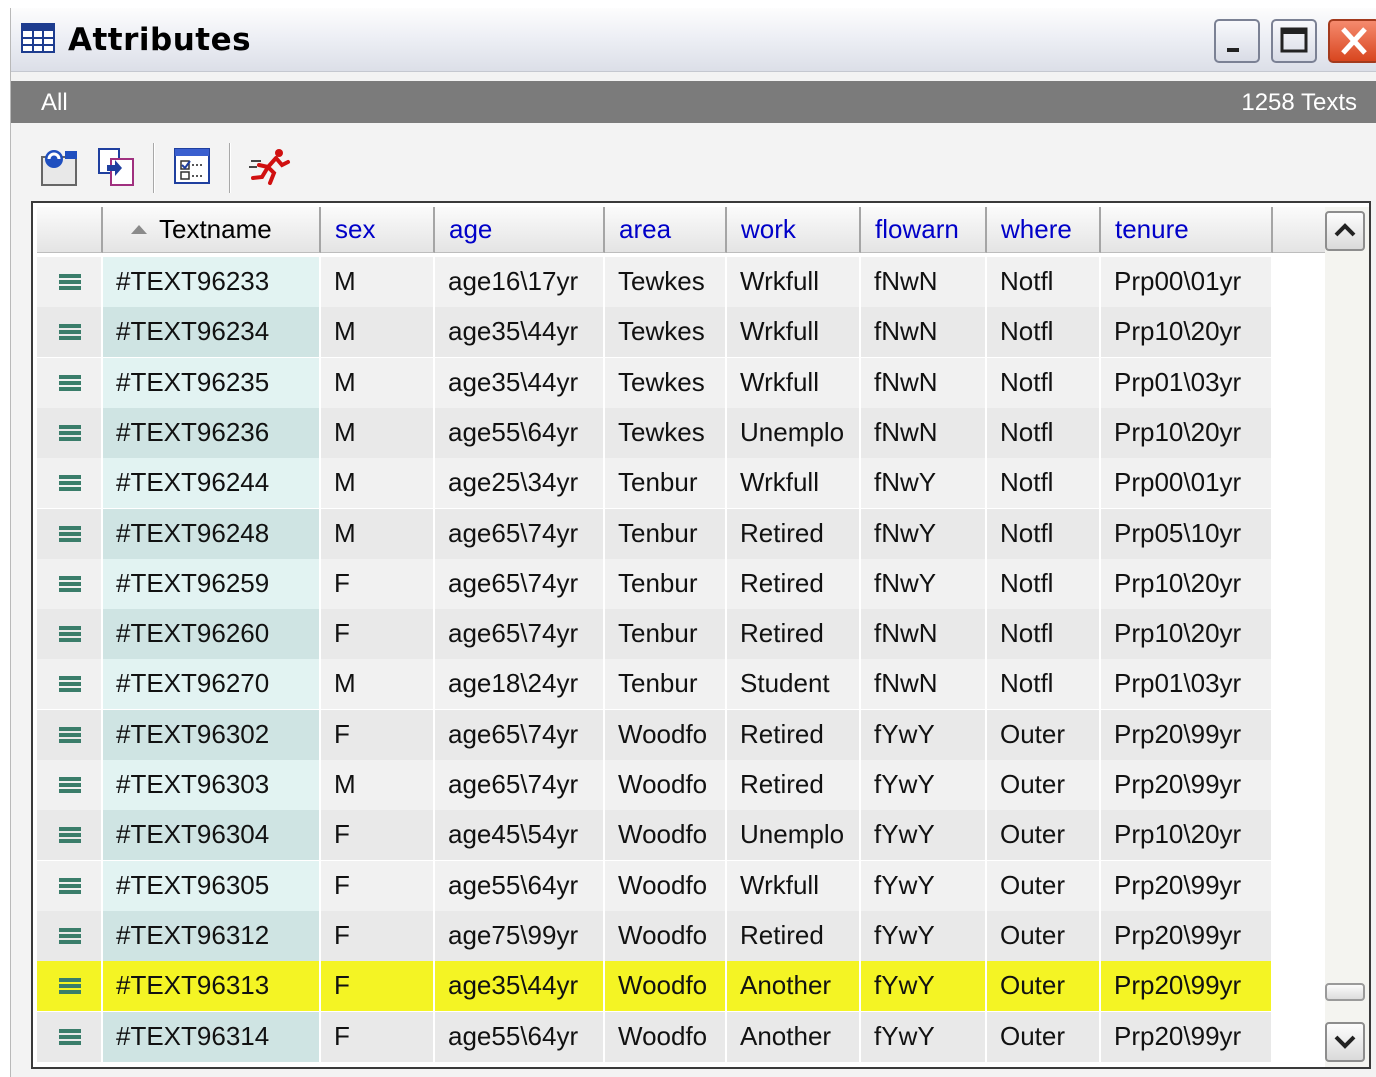 This screenshot has height=1077, width=1376. Describe the element at coordinates (212, 885) in the screenshot. I see `cell-textname: #TEXT96305` at that location.